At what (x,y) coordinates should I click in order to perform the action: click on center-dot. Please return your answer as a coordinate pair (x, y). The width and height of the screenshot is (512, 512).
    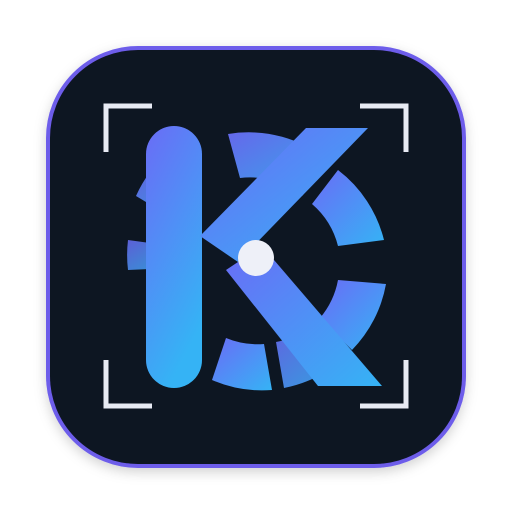
    Looking at the image, I should click on (256, 258).